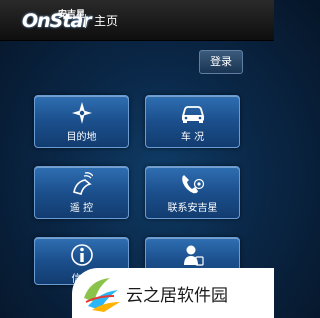 The width and height of the screenshot is (320, 318). What do you see at coordinates (194, 255) in the screenshot?
I see `service-icon` at bounding box center [194, 255].